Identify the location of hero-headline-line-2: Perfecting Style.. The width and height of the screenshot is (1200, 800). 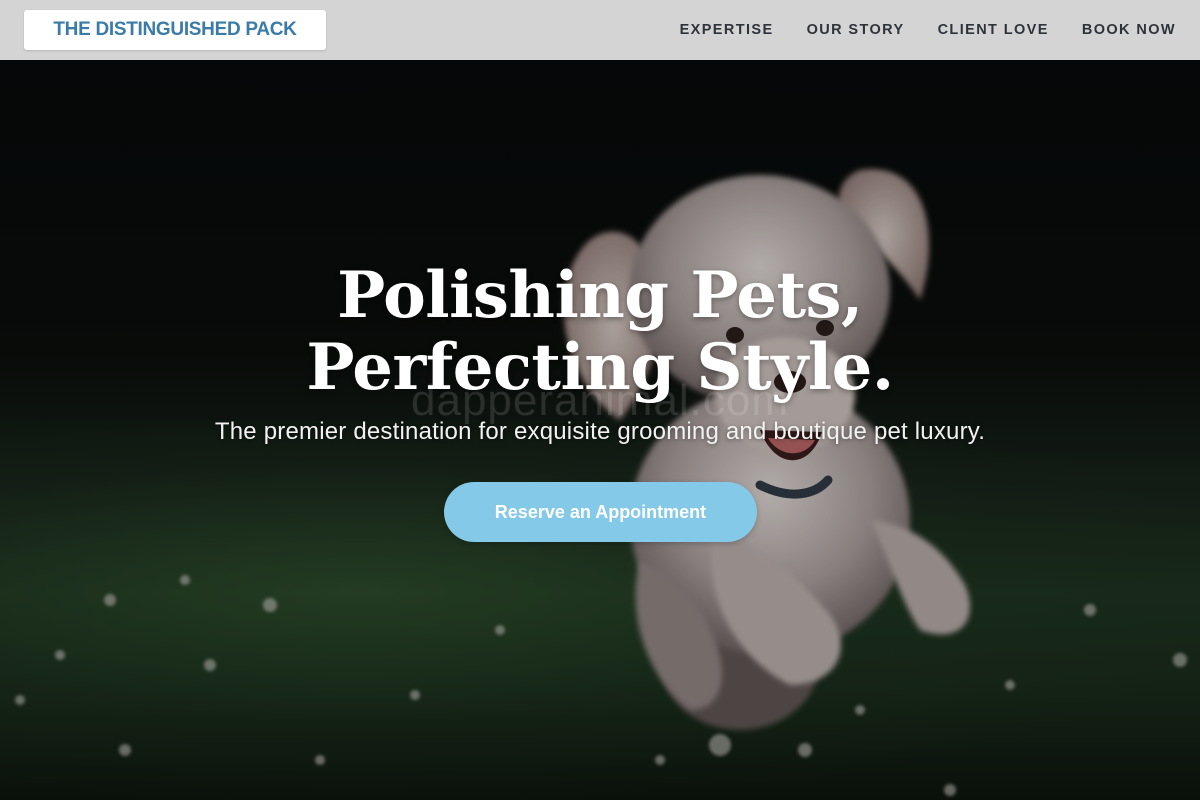
(600, 367).